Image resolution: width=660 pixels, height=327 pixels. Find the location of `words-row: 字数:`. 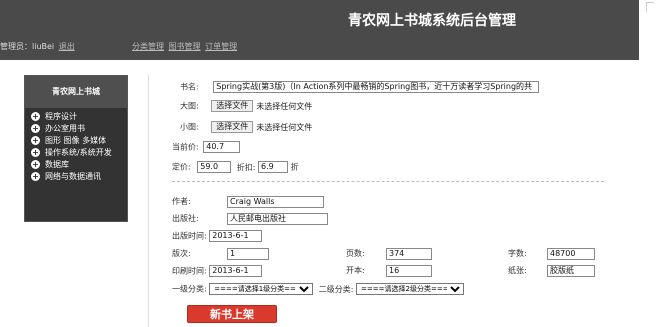

words-row: 字数: is located at coordinates (517, 254).